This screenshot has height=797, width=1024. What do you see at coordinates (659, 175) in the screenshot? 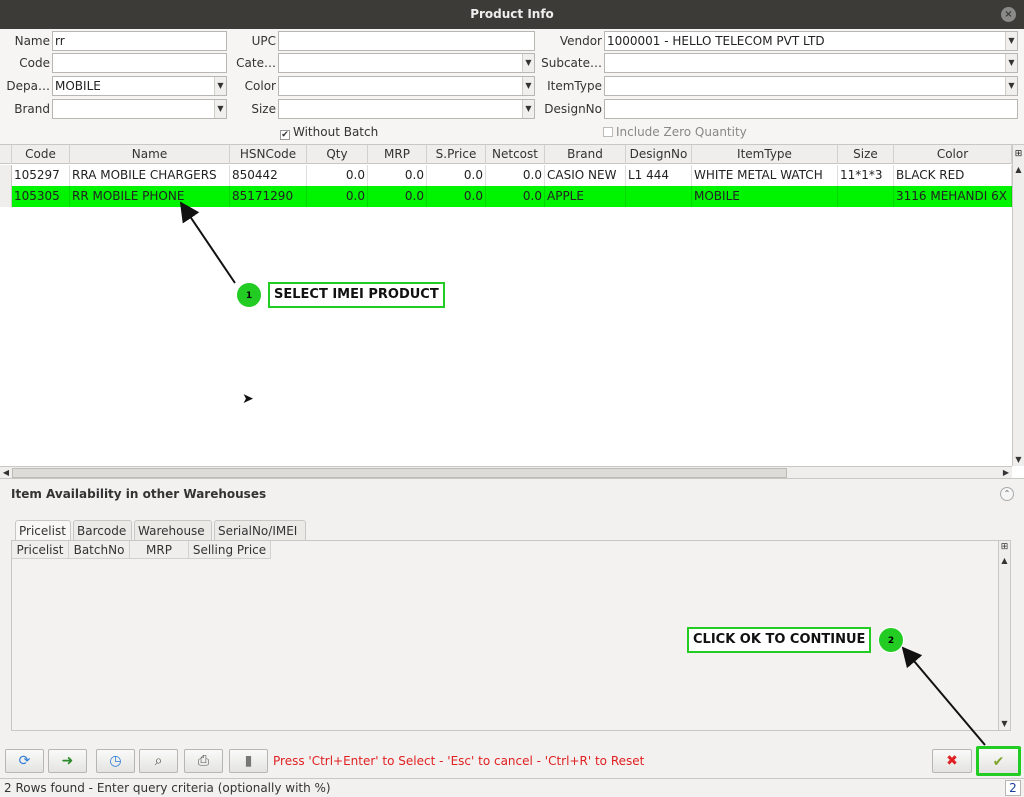
I see `cell-designno: L1 444` at bounding box center [659, 175].